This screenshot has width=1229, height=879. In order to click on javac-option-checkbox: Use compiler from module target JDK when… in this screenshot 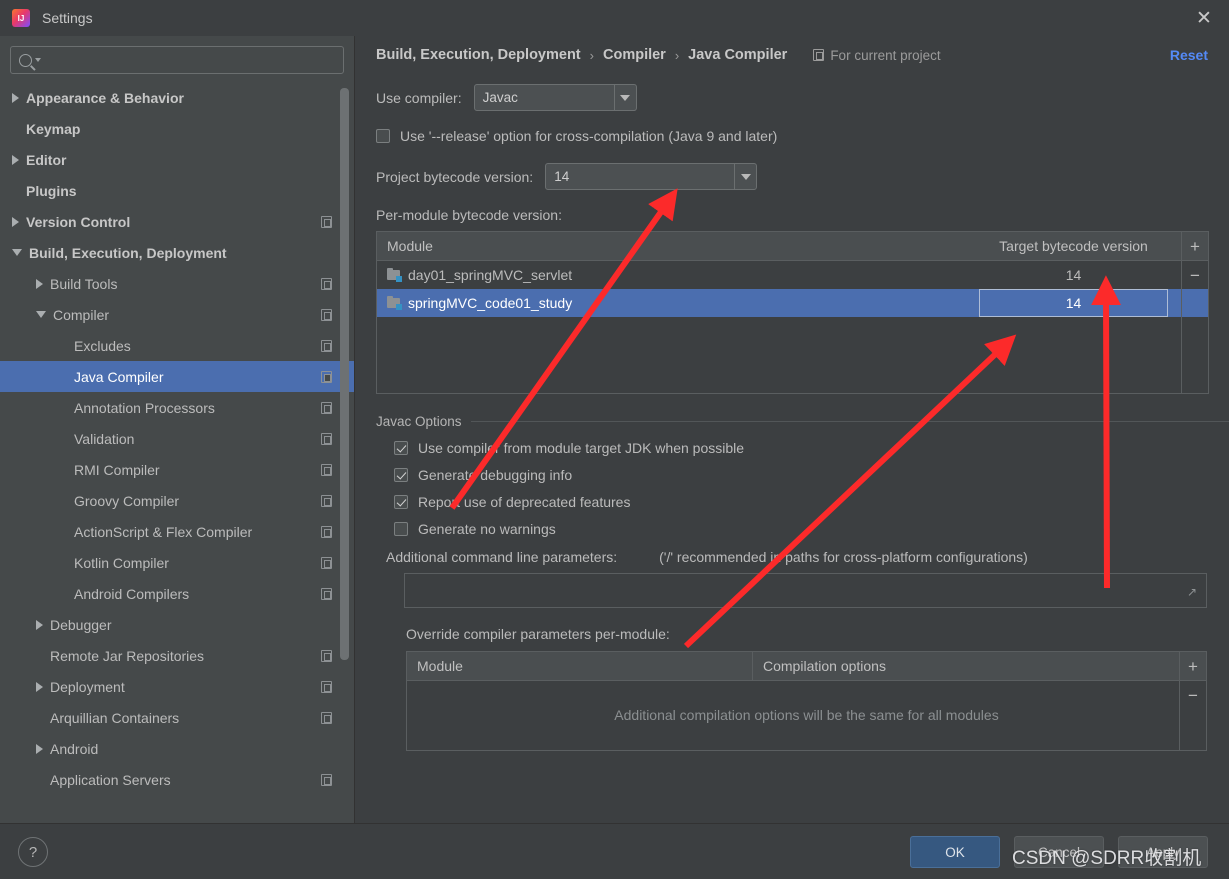, I will do `click(569, 448)`.